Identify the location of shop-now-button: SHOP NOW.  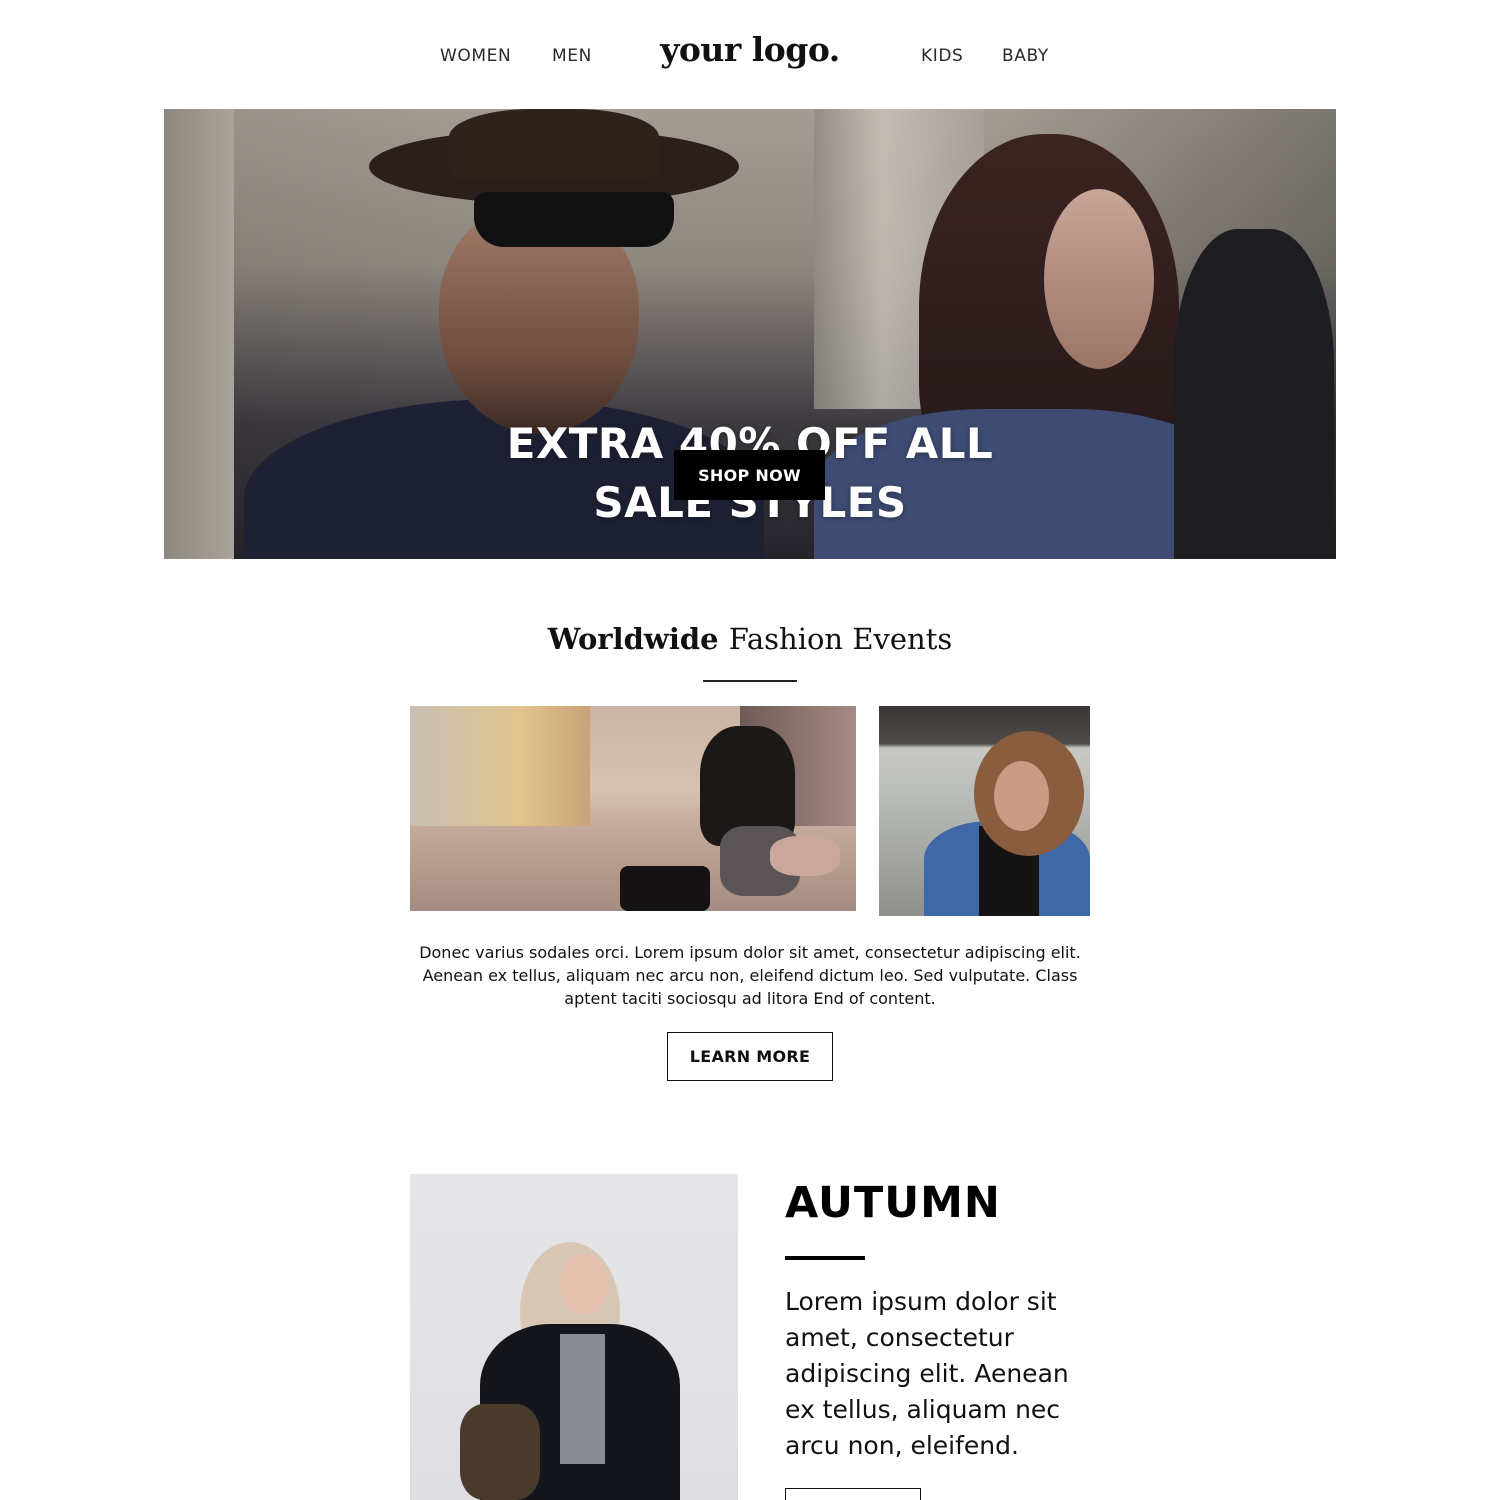
(749, 475).